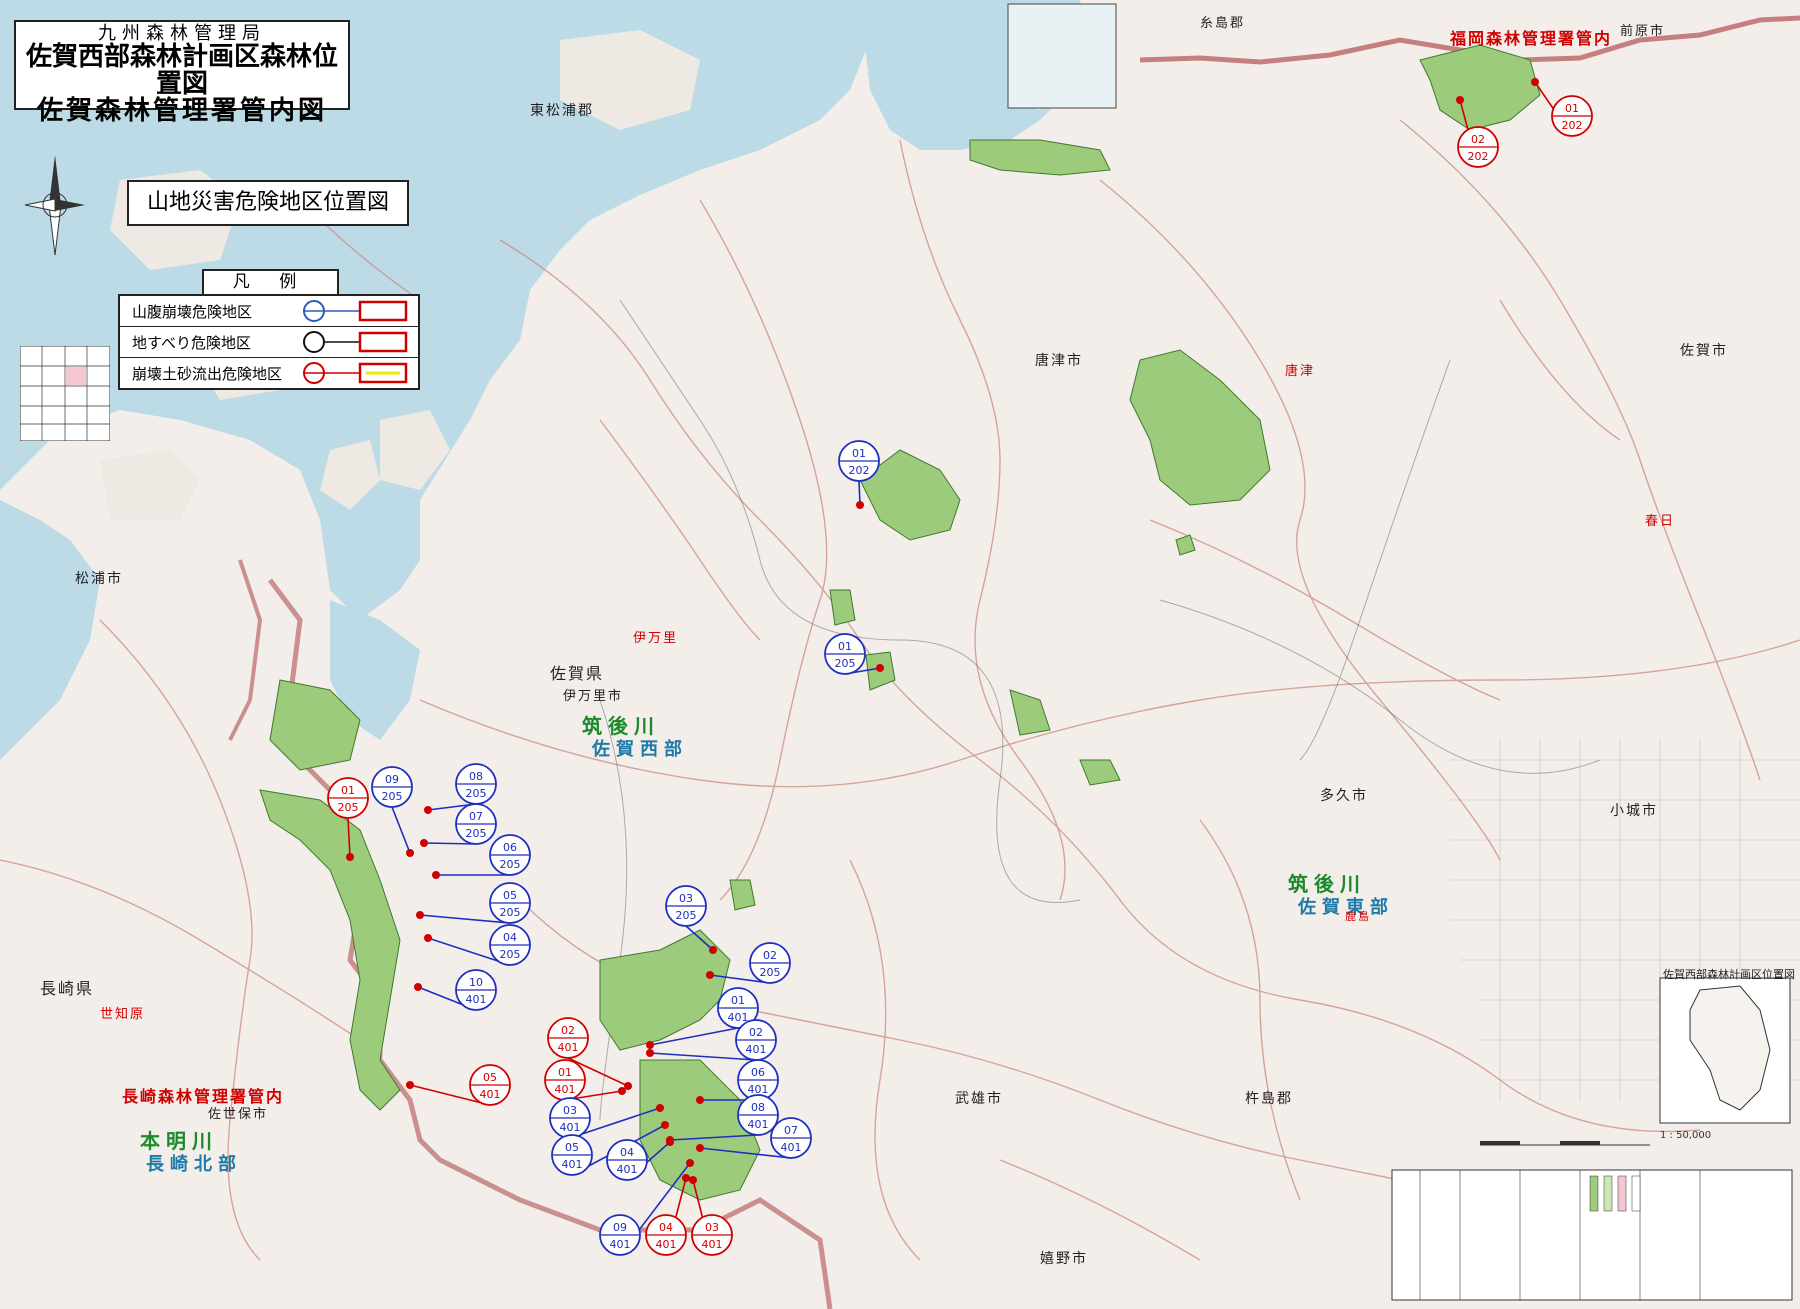 This screenshot has height=1309, width=1800. Describe the element at coordinates (722, 1119) in the screenshot. I see `hazard-marker: 08401` at that location.